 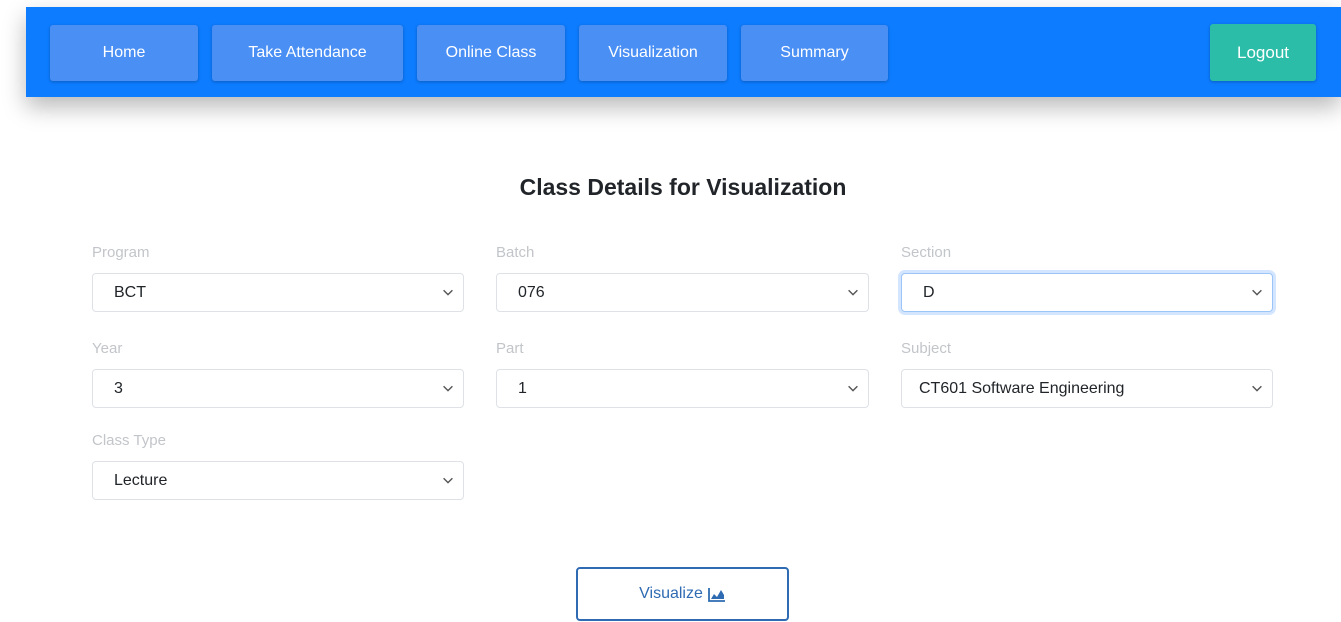 I want to click on nav-home-button: Home, so click(x=124, y=53).